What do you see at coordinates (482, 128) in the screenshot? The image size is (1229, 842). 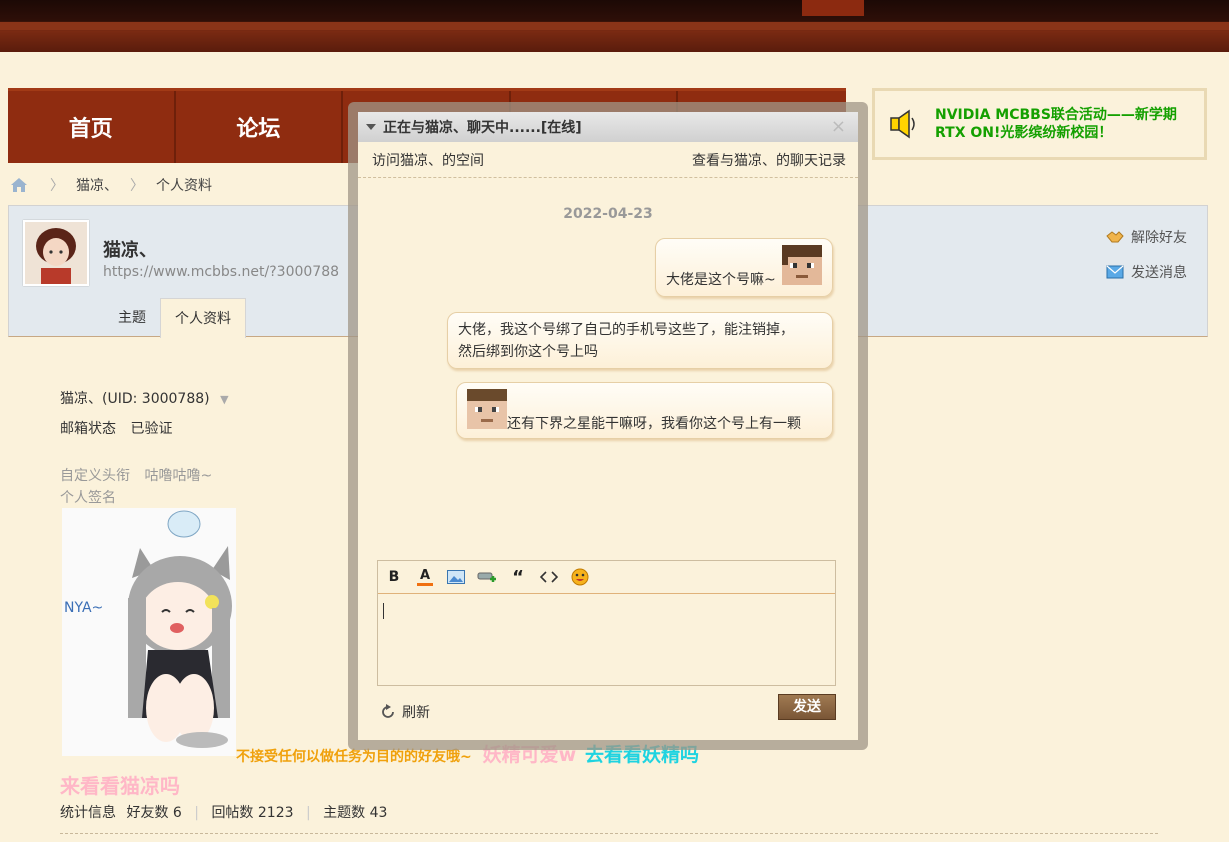 I see `chat-title: 正在与猫凉、聊天中......[在线]` at bounding box center [482, 128].